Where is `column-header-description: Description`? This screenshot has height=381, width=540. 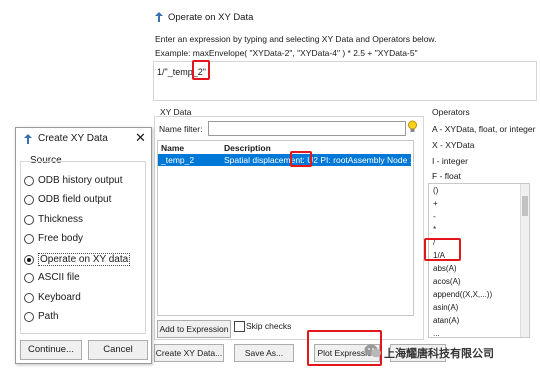 column-header-description: Description is located at coordinates (247, 148).